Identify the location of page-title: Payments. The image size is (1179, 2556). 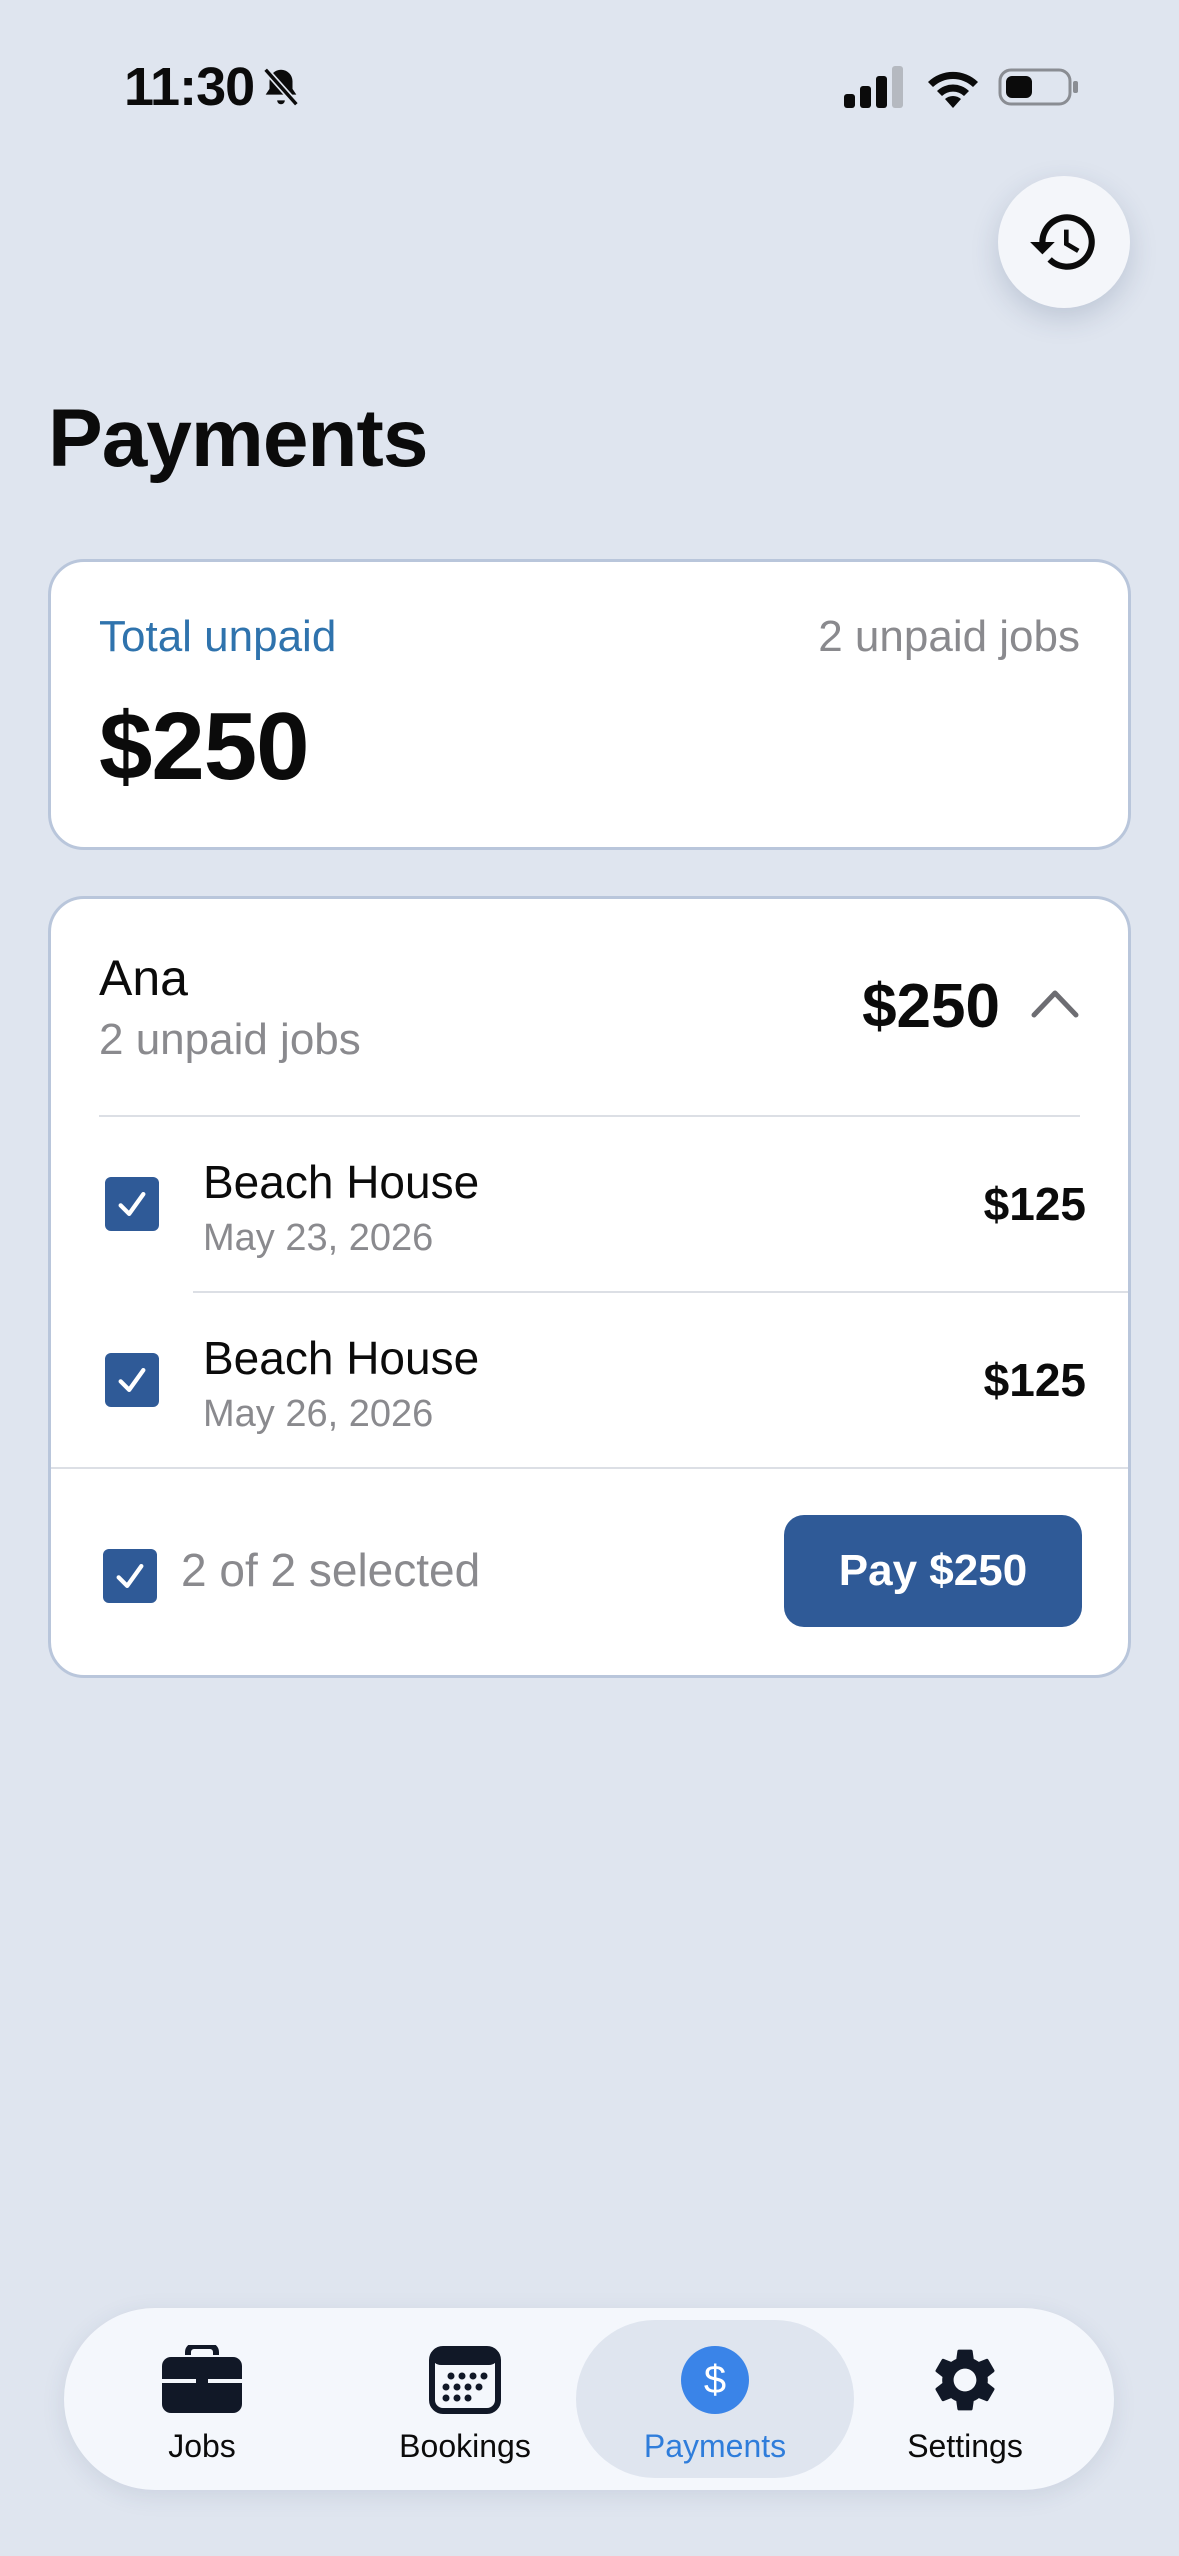
(238, 438).